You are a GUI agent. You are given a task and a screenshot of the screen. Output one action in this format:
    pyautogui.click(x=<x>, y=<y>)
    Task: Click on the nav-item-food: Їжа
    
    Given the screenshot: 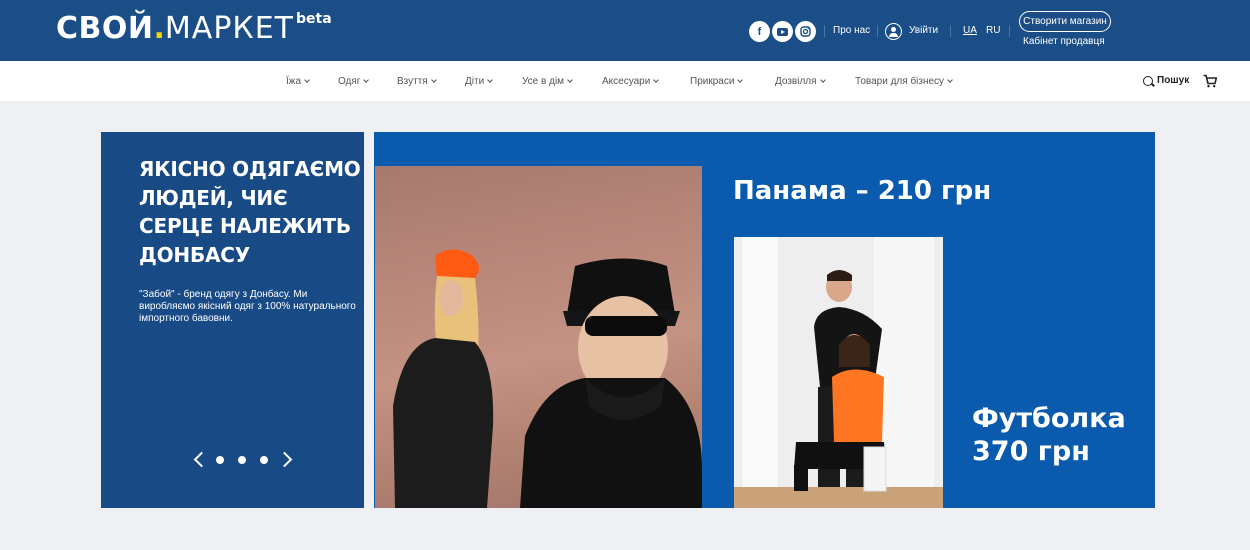 What is the action you would take?
    pyautogui.click(x=298, y=82)
    